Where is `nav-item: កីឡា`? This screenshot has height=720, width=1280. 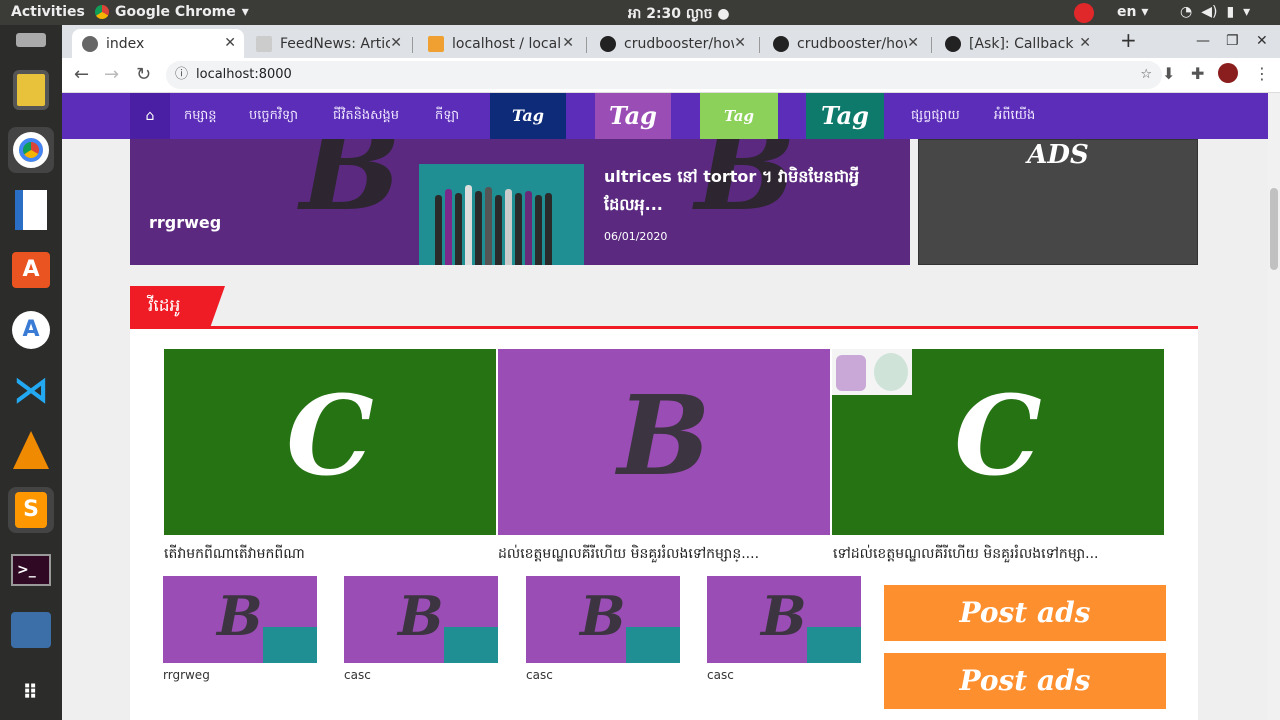 nav-item: កីឡា is located at coordinates (447, 116).